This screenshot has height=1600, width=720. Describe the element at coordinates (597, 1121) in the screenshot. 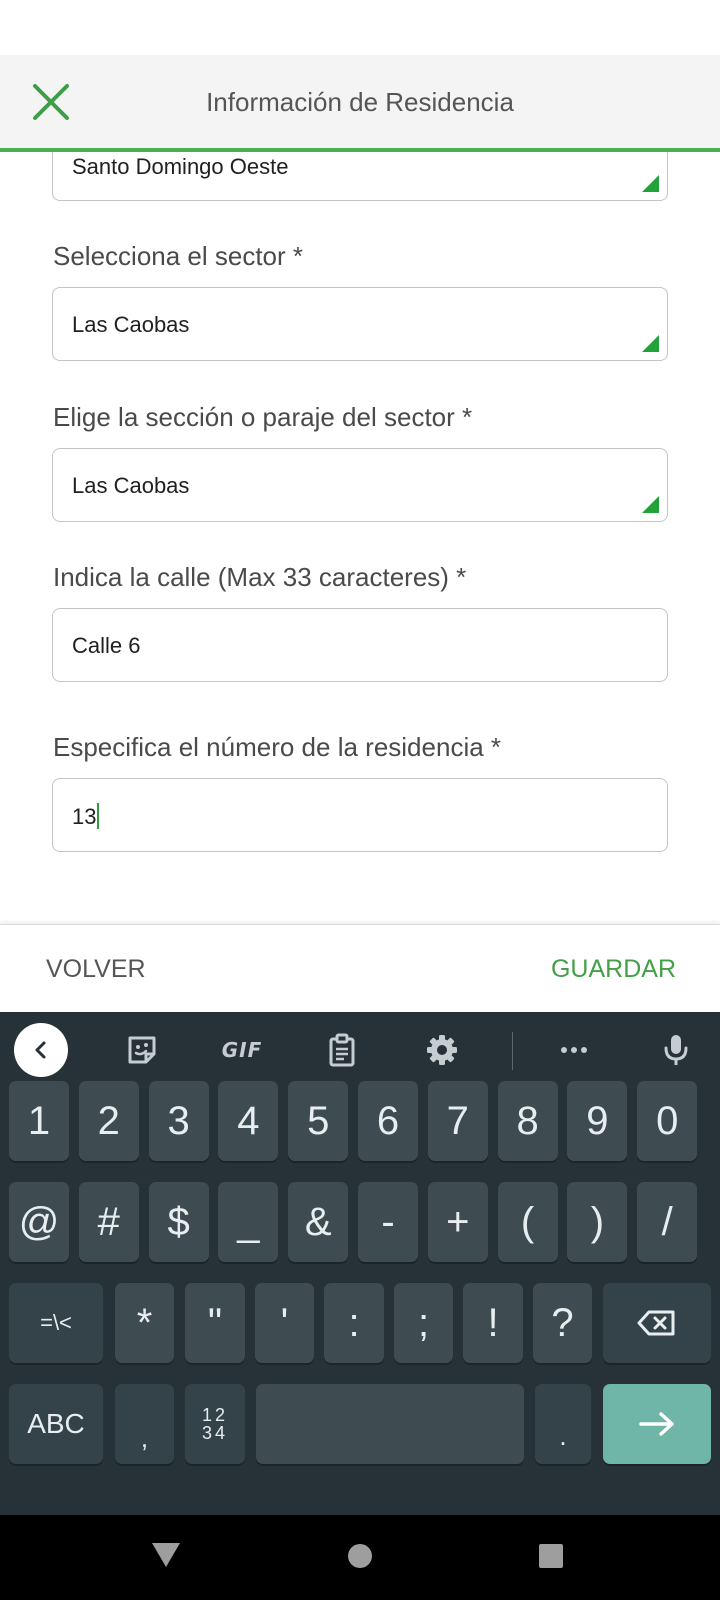

I see `key-8-row1: 9` at that location.